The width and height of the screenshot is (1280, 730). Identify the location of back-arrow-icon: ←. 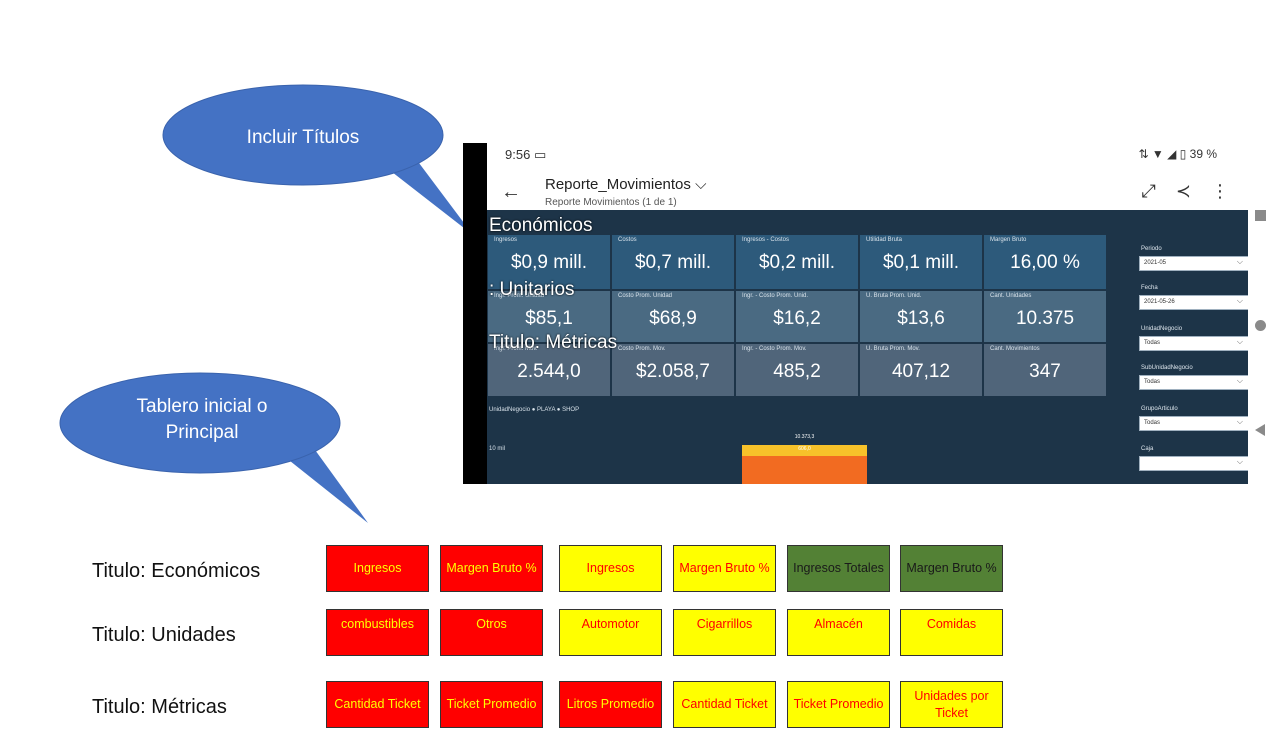
(511, 192).